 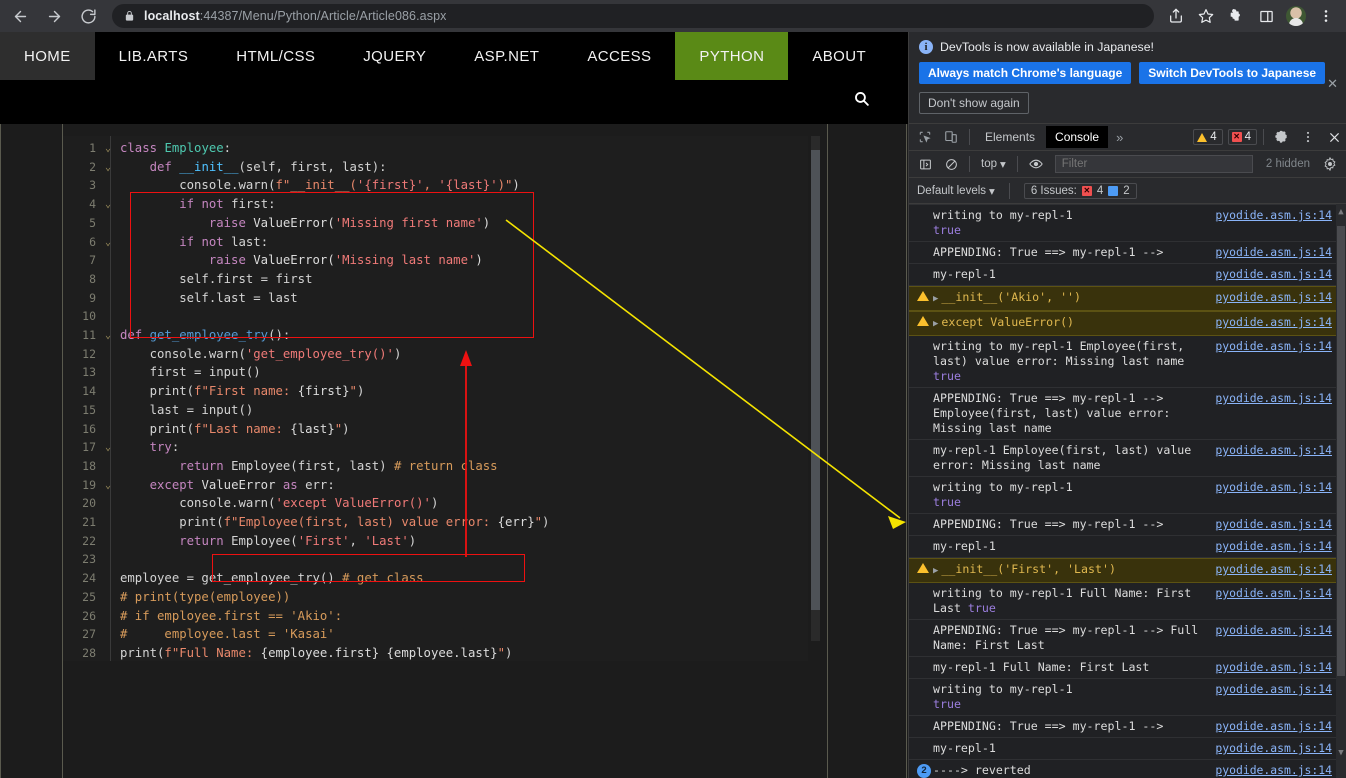 I want to click on editor-scrollbar, so click(x=815, y=388).